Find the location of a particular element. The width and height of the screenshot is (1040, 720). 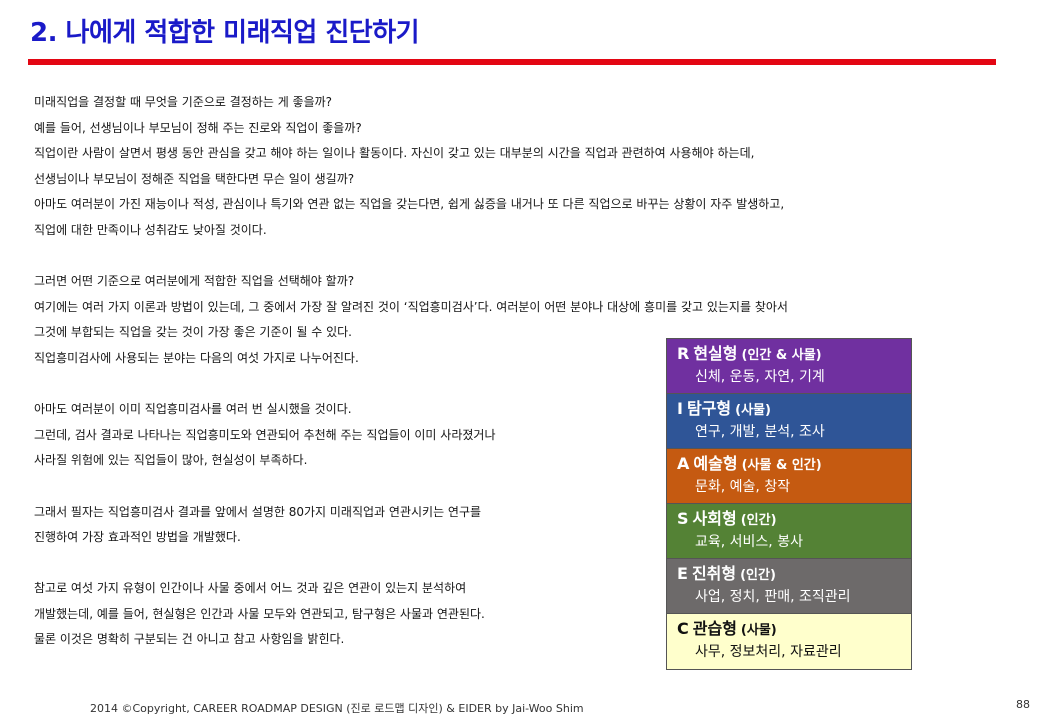

interest-type-description: 사업, 정치, 판매, 조직관리 is located at coordinates (773, 597).